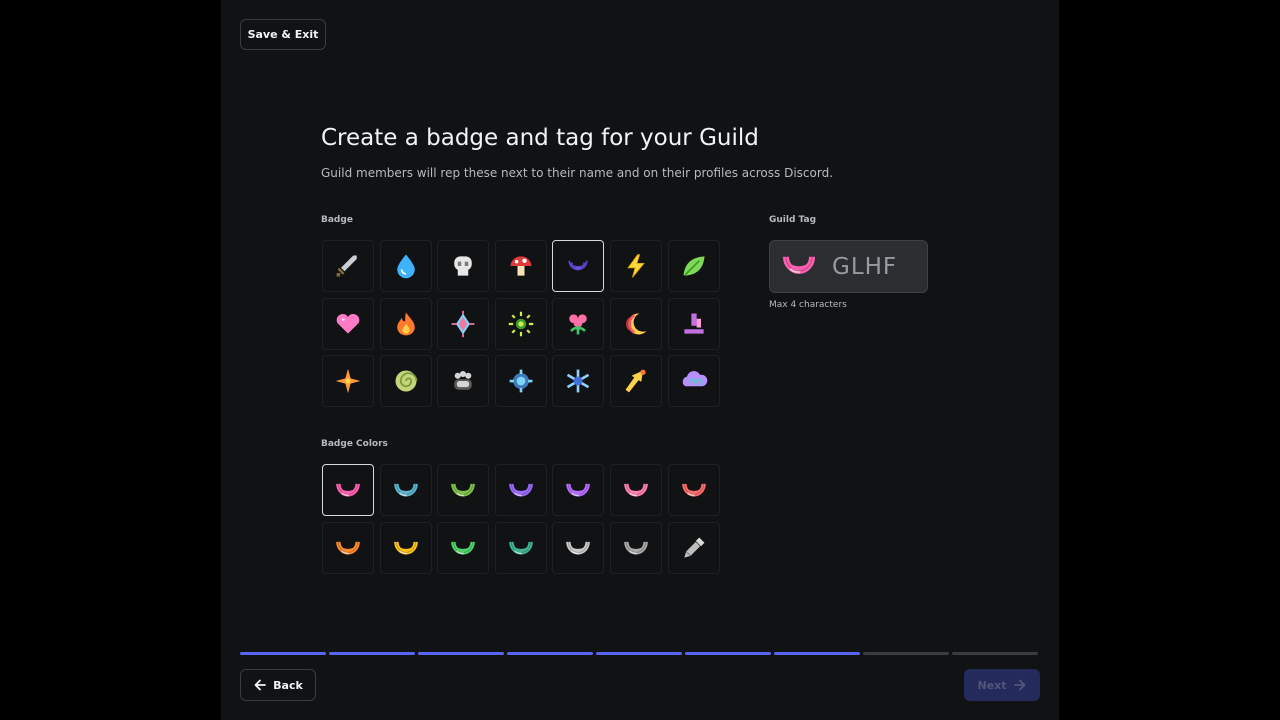 Image resolution: width=1280 pixels, height=720 pixels. What do you see at coordinates (521, 519) in the screenshot?
I see `badge-color-grid` at bounding box center [521, 519].